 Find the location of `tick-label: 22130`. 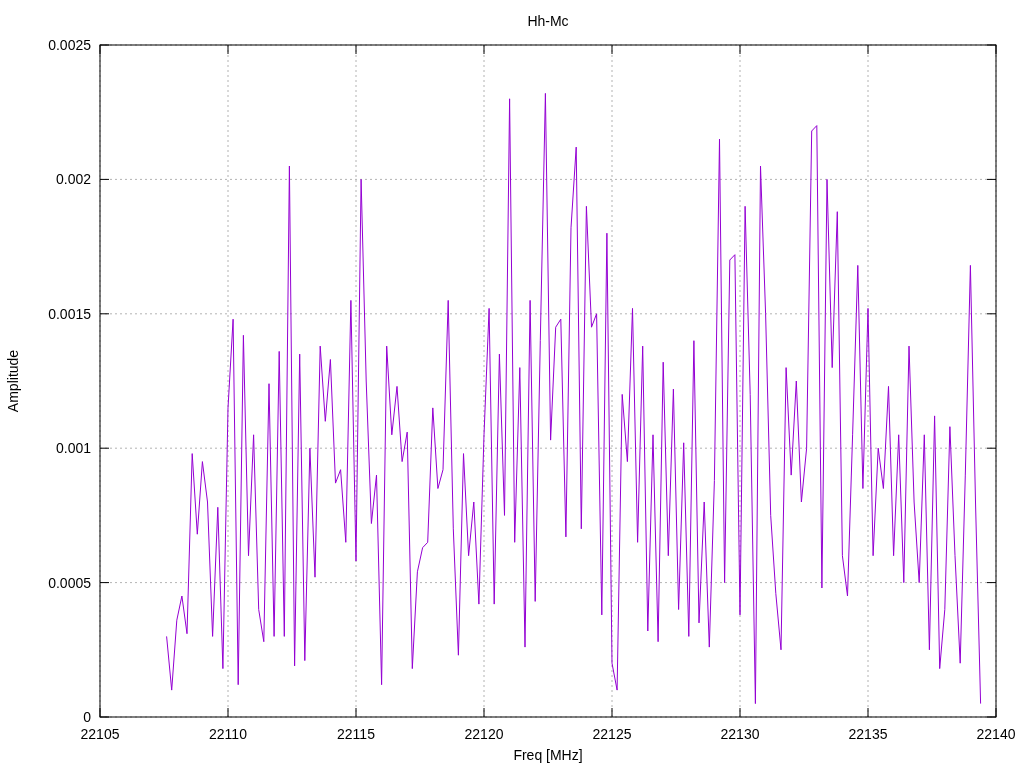

tick-label: 22130 is located at coordinates (740, 734).